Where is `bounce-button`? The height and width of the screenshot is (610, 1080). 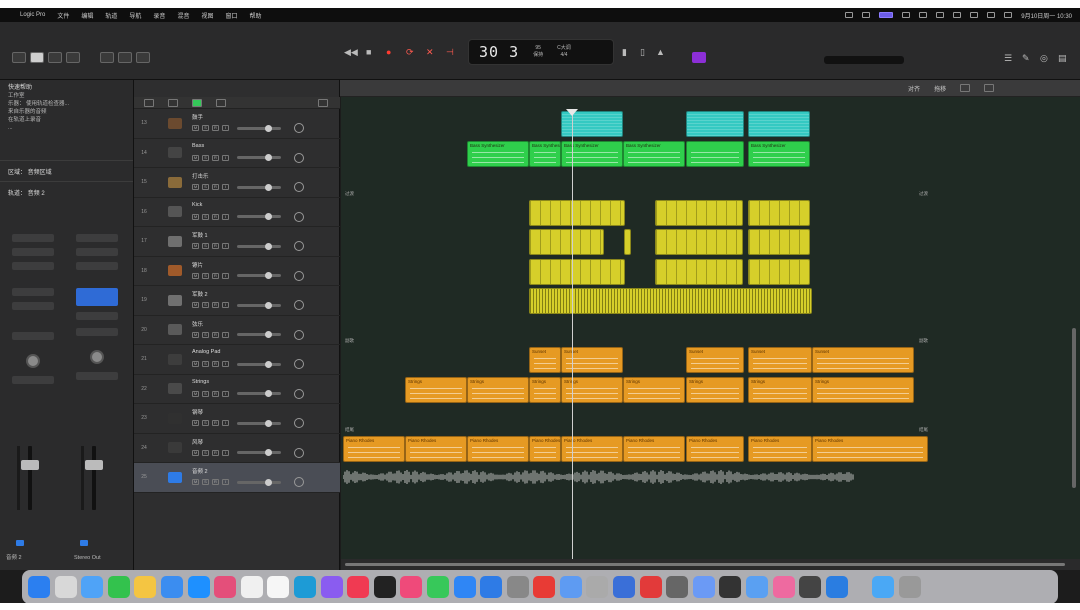
bounce-button is located at coordinates (84, 543).